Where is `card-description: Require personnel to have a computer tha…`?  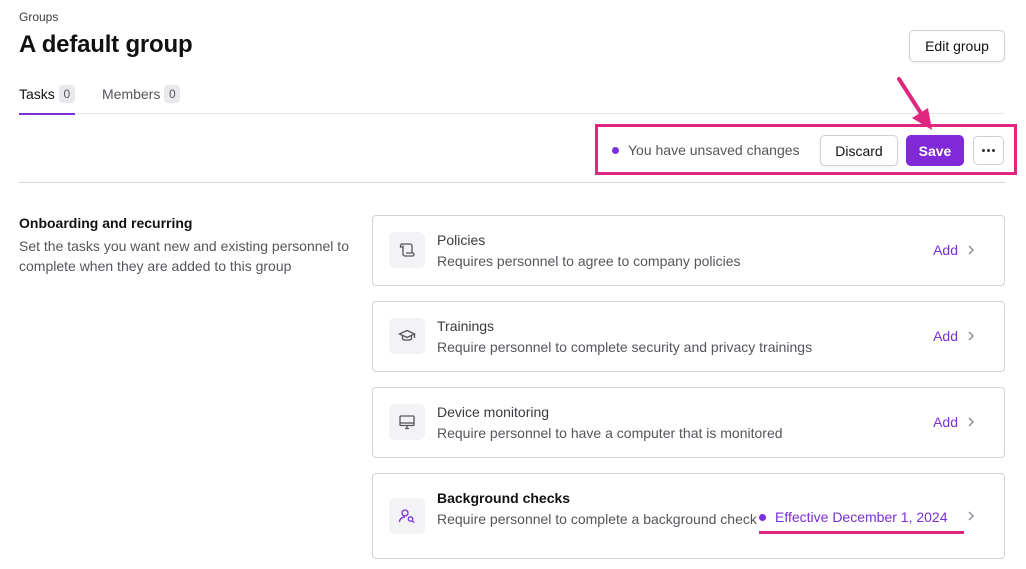
card-description: Require personnel to have a computer tha… is located at coordinates (610, 433).